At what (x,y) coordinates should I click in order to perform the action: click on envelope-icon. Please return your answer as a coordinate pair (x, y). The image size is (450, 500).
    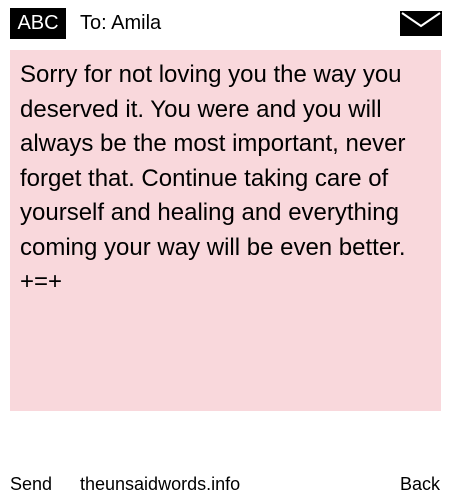
    Looking at the image, I should click on (421, 23).